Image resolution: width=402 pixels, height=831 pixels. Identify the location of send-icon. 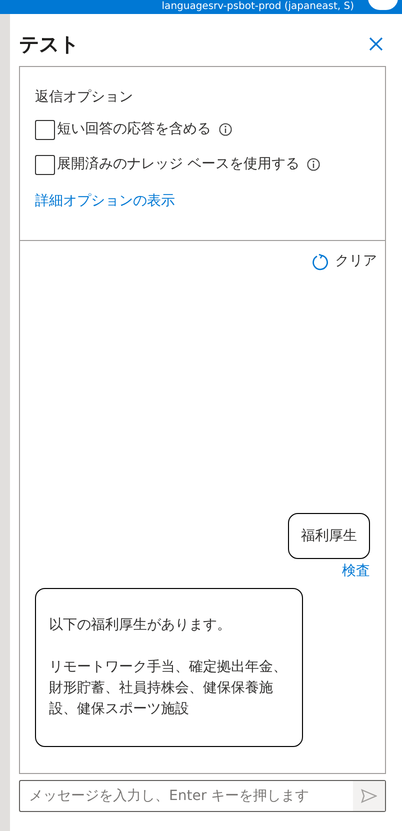
(369, 796).